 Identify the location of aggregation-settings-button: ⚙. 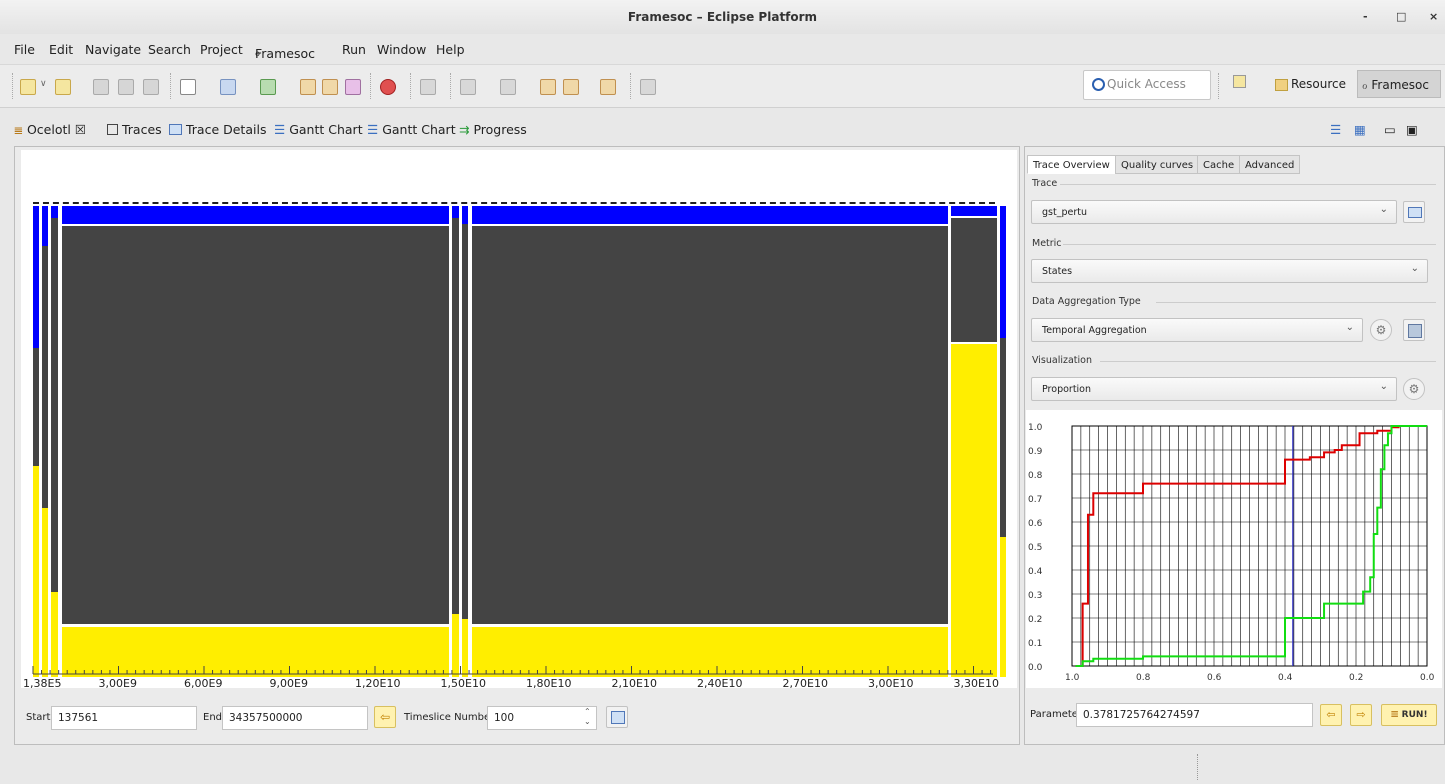
(1381, 330).